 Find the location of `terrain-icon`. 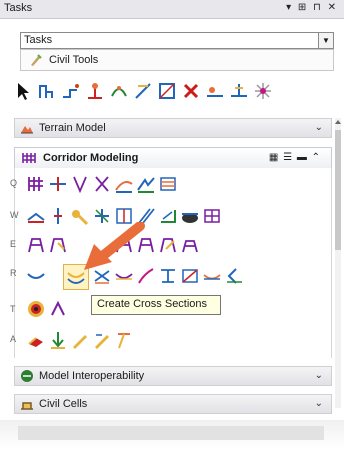

terrain-icon is located at coordinates (27, 130).